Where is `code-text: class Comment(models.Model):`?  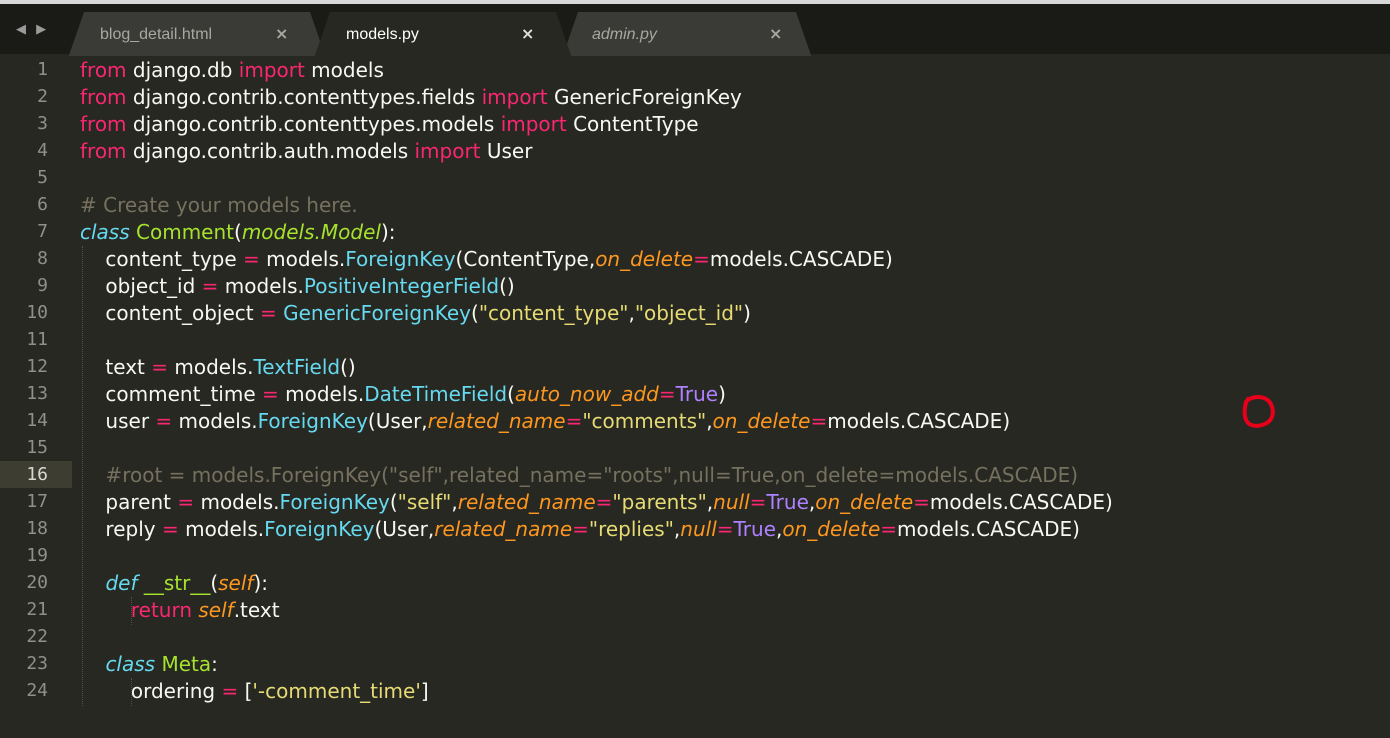
code-text: class Comment(models.Model): is located at coordinates (237, 232).